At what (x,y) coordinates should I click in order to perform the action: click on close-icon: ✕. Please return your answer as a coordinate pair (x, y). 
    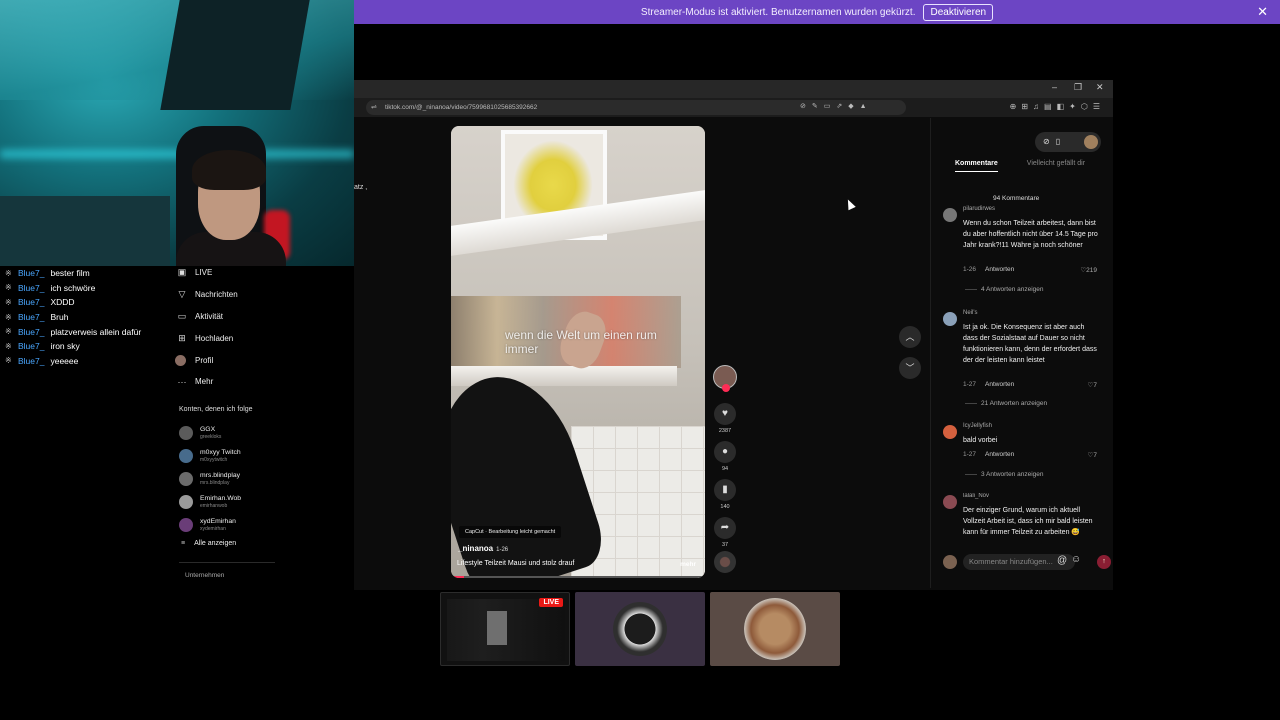
    Looking at the image, I should click on (1262, 12).